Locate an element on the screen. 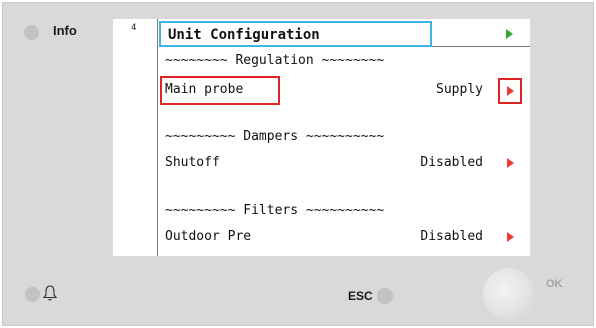 This screenshot has height=328, width=596. section-heading-filters: ~~~~~~~~~ Filters ~~~~~~~~~~ is located at coordinates (275, 210).